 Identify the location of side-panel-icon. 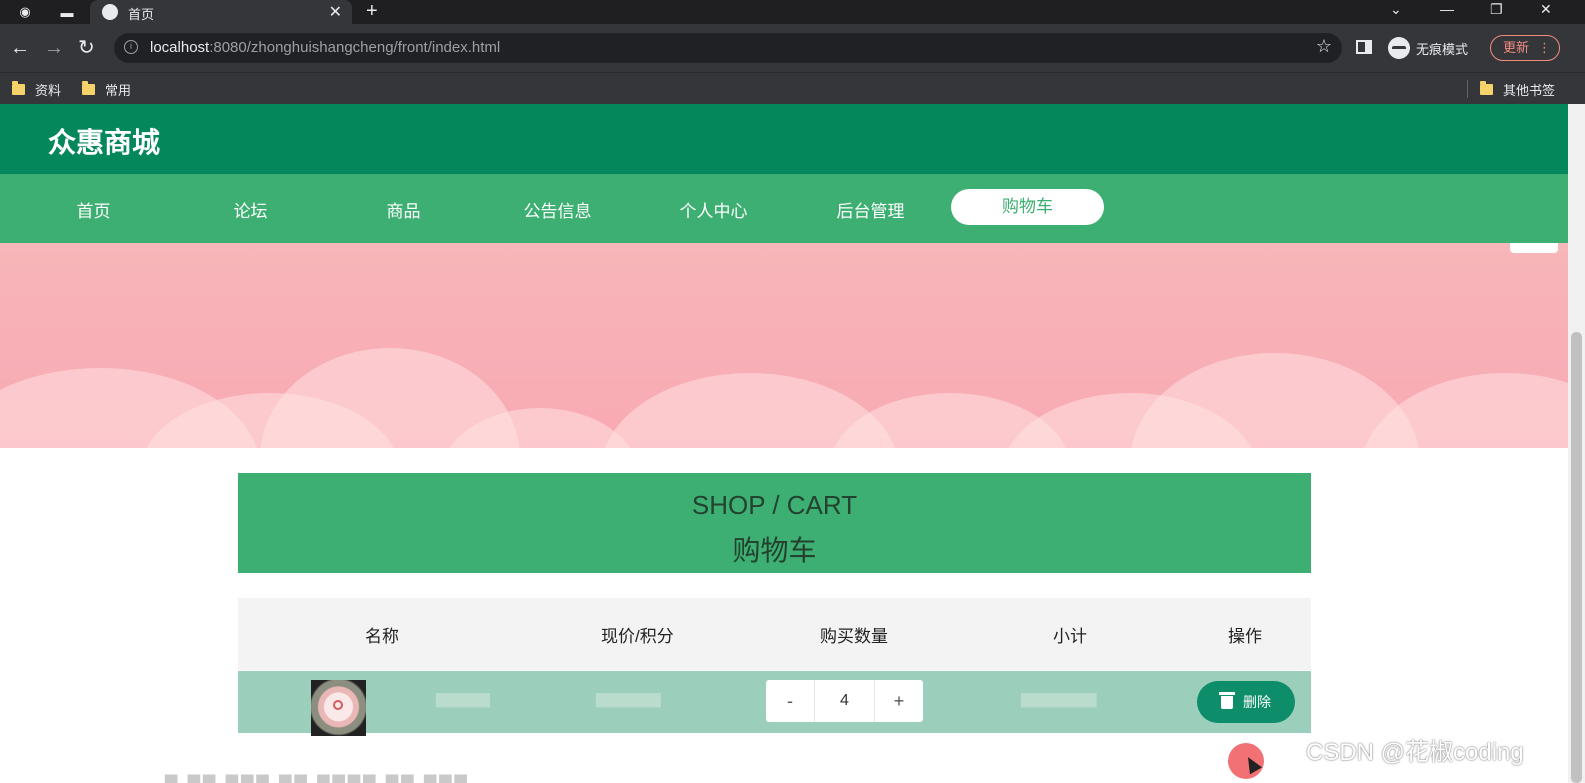
(1364, 47).